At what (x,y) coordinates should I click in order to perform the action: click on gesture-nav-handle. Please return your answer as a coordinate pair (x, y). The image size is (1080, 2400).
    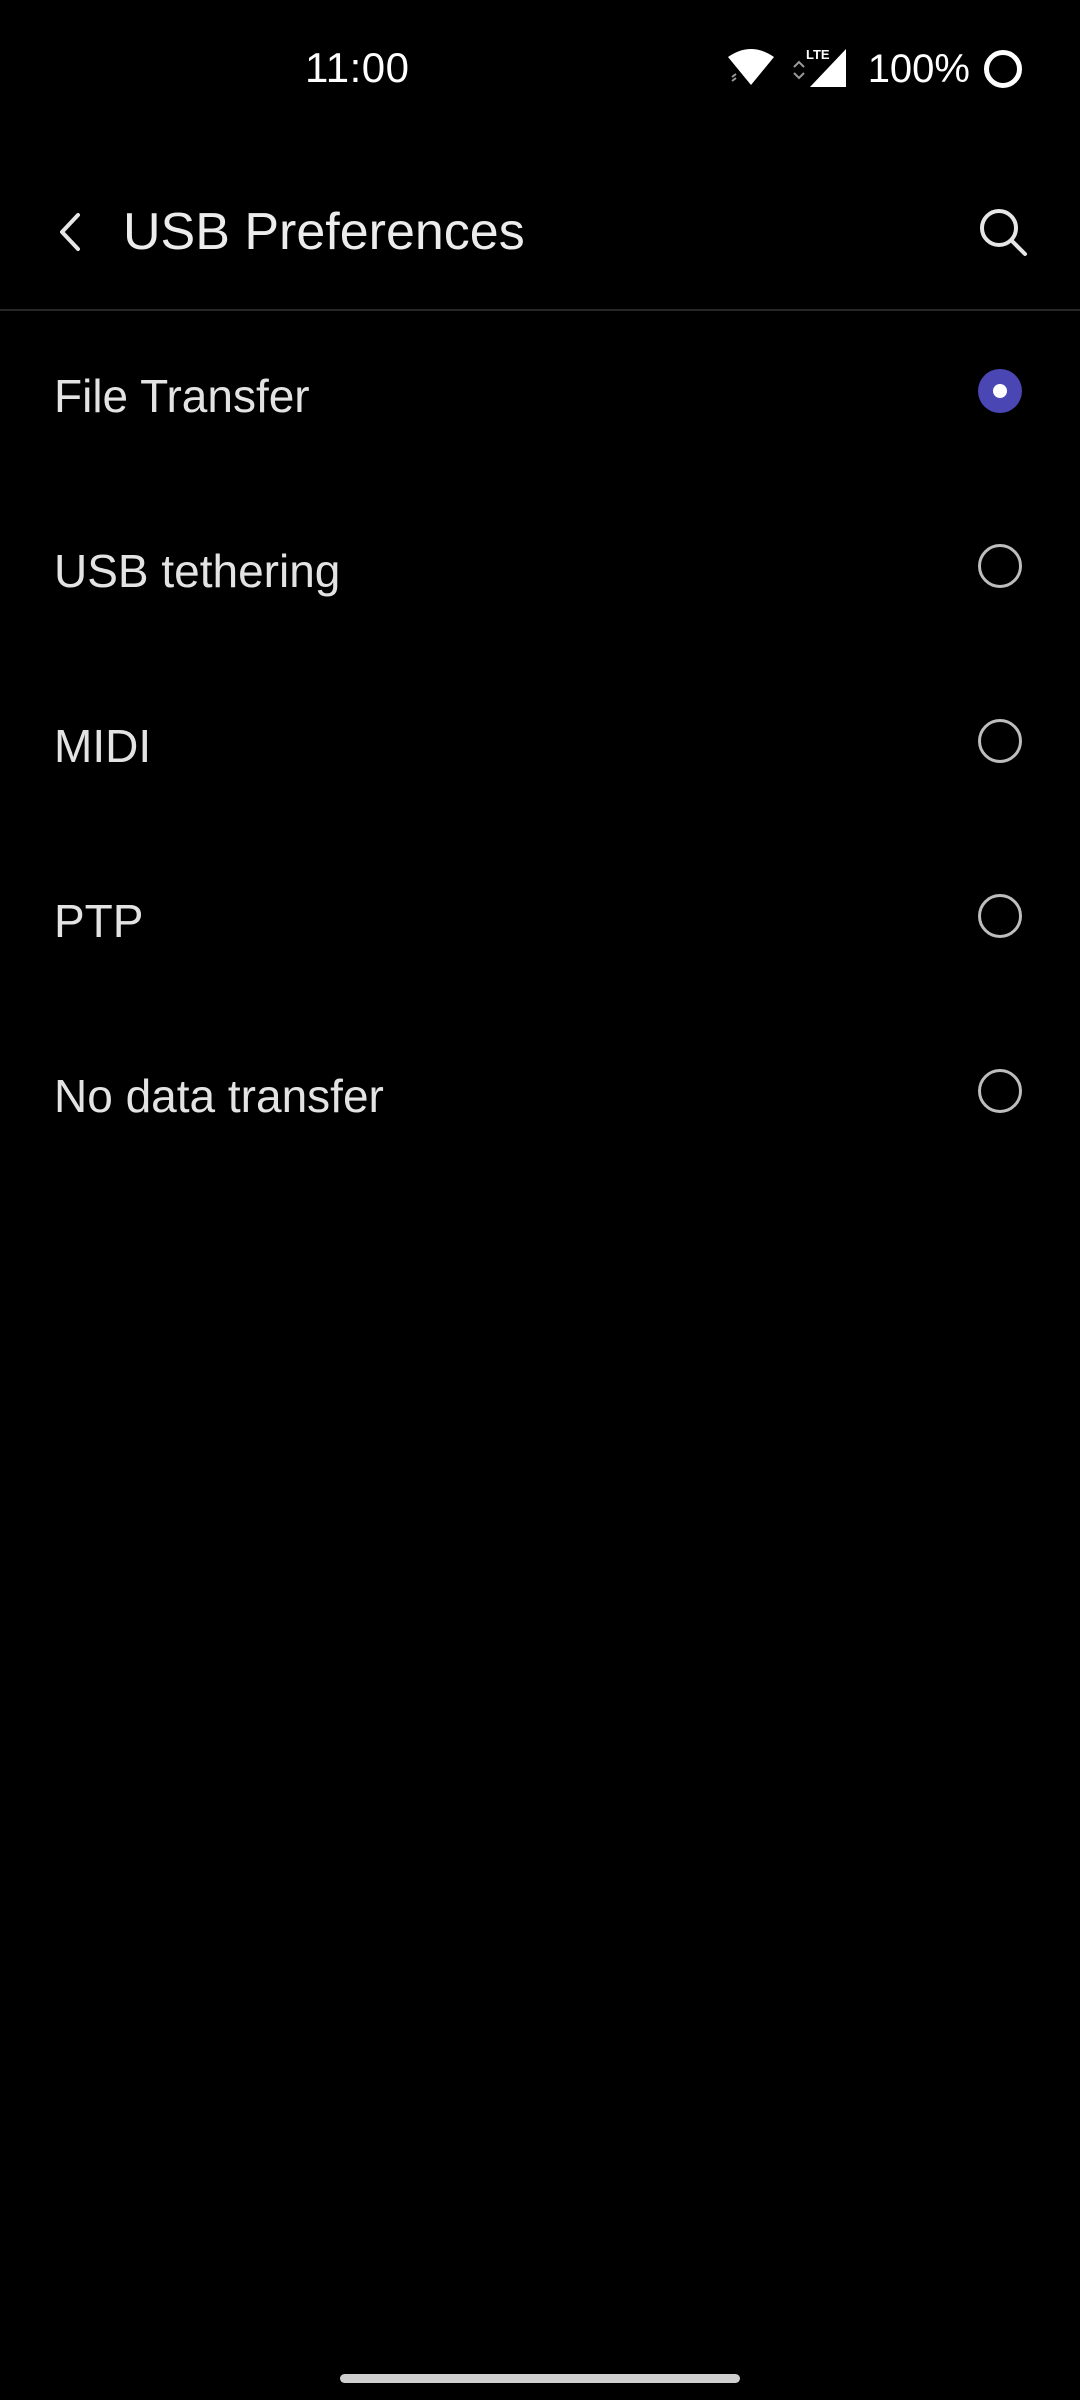
    Looking at the image, I should click on (540, 2378).